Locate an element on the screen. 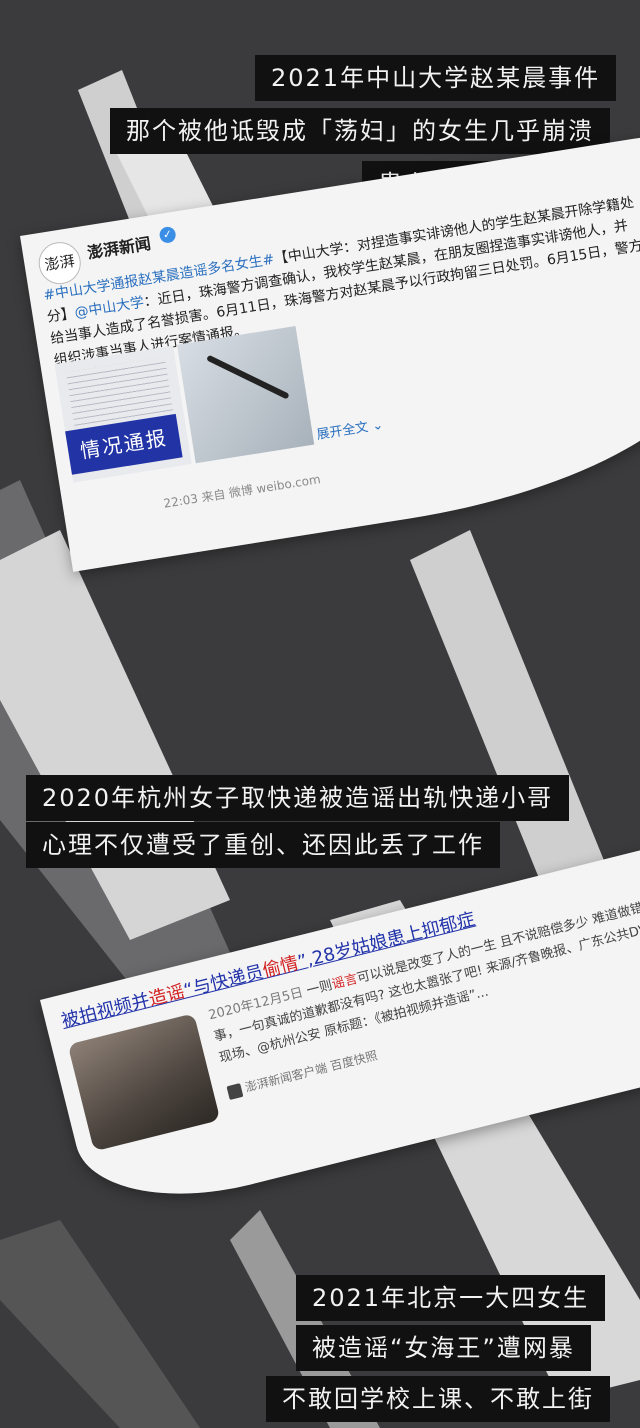 This screenshot has height=1428, width=640. verified-icon: ✓ is located at coordinates (167, 235).